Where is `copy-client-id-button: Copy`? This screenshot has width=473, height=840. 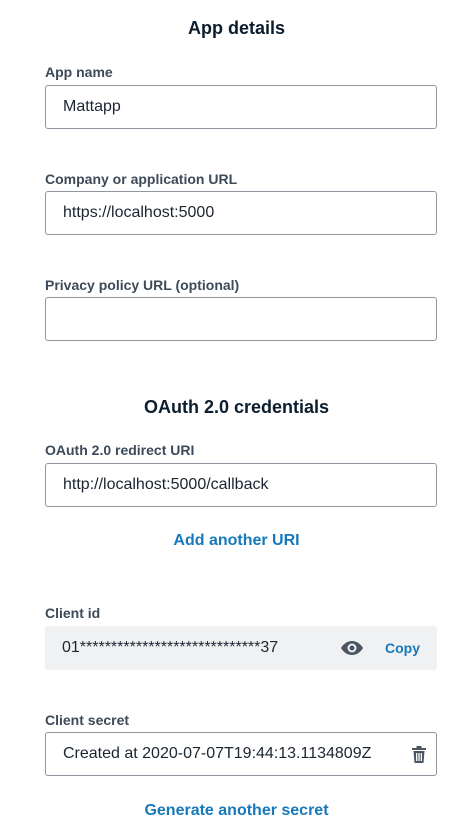 copy-client-id-button: Copy is located at coordinates (402, 648).